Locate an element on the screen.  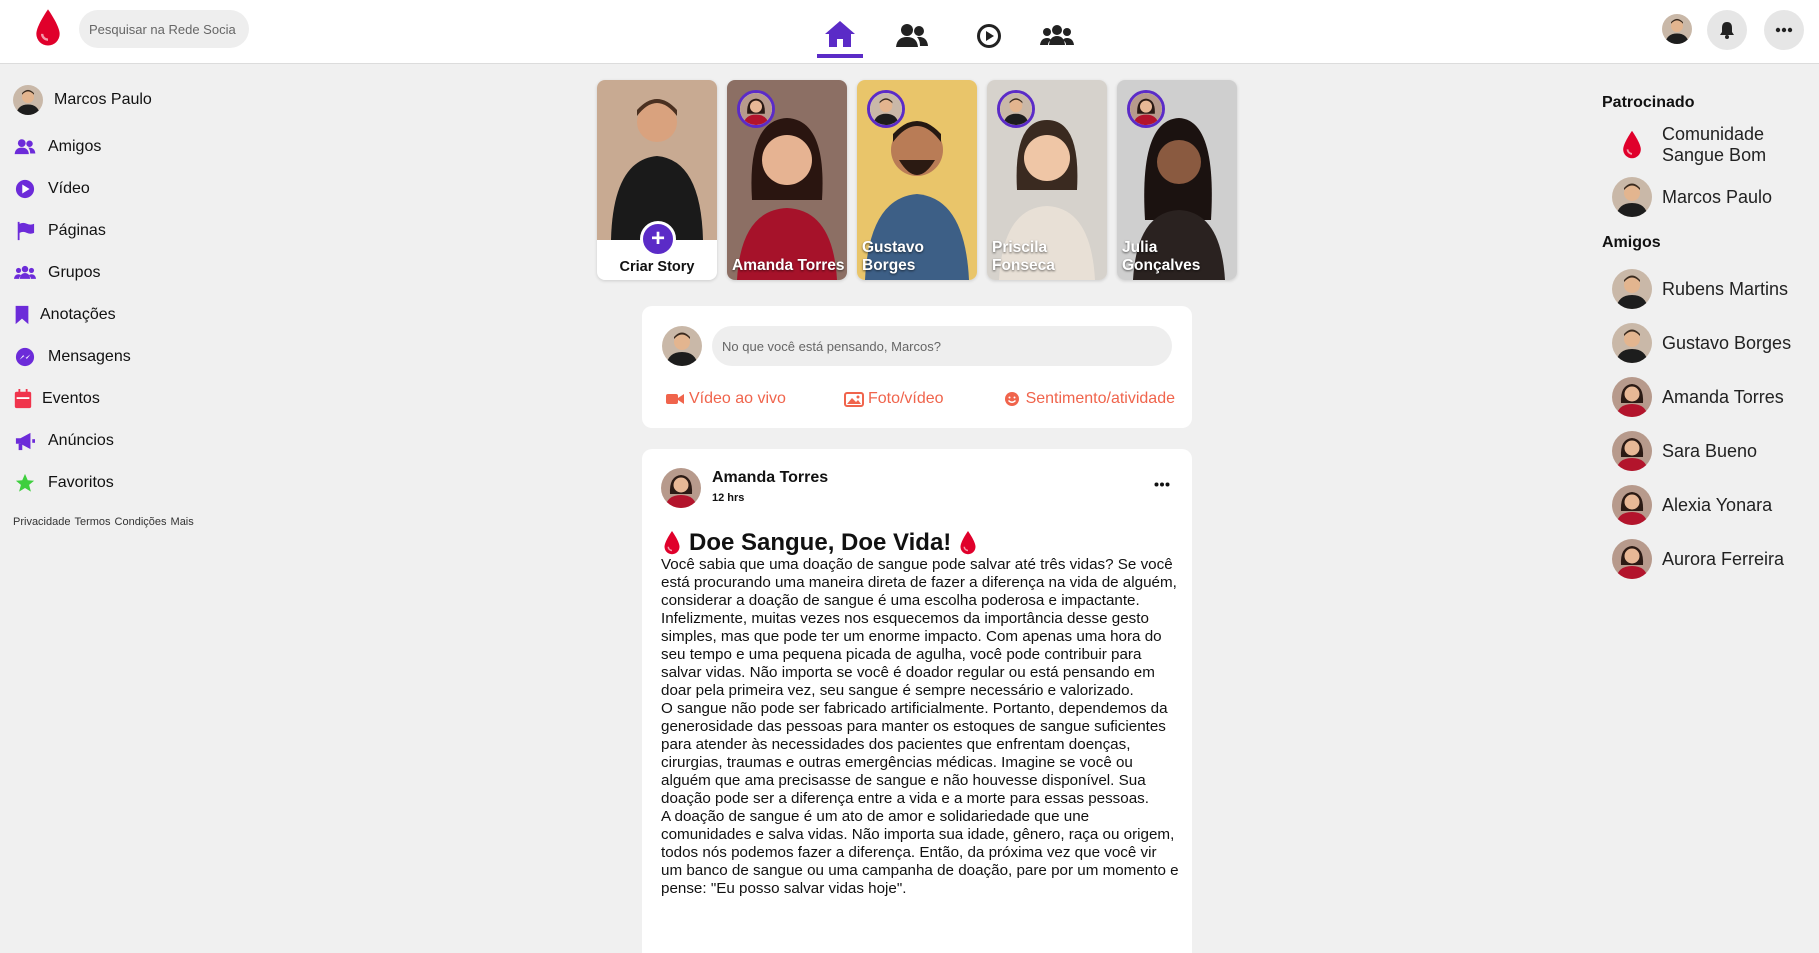
contact-item: Amanda Torres is located at coordinates (1712, 397).